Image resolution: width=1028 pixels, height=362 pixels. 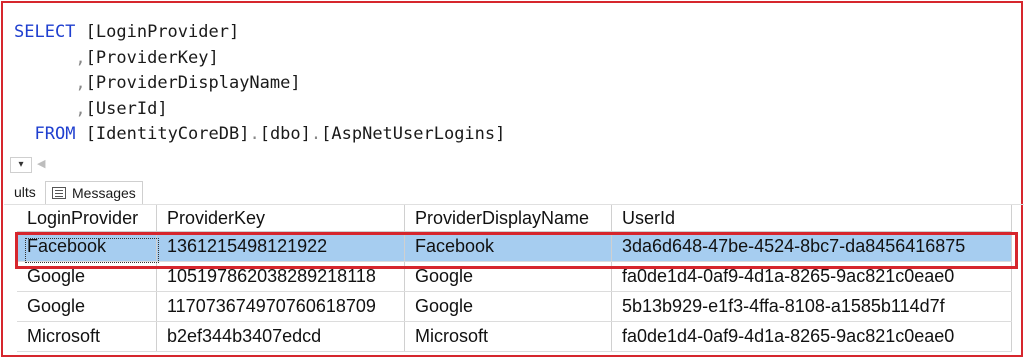 What do you see at coordinates (514, 192) in the screenshot?
I see `result-tabs: ults Messages` at bounding box center [514, 192].